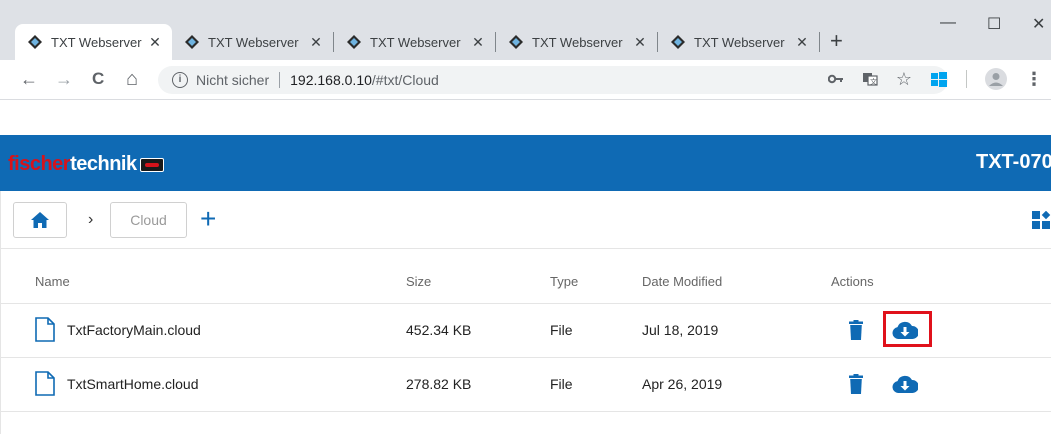 Image resolution: width=1051 pixels, height=434 pixels. Describe the element at coordinates (1013, 162) in the screenshot. I see `device-name: TXT-0701` at that location.